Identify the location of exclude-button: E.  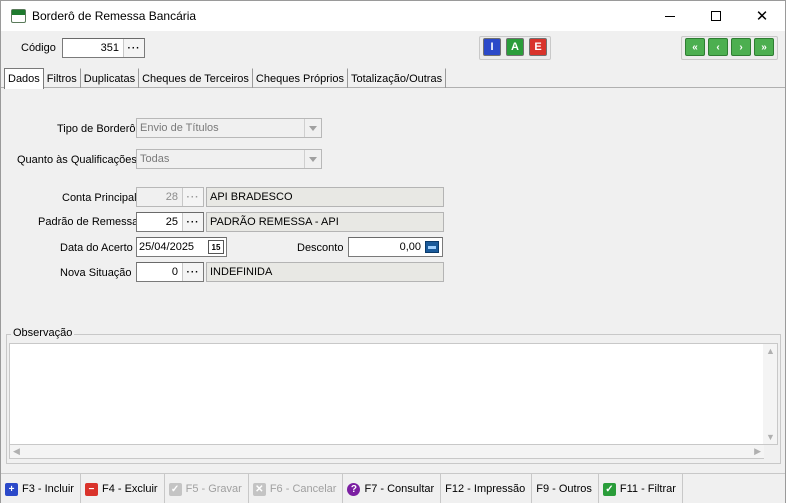
(538, 47).